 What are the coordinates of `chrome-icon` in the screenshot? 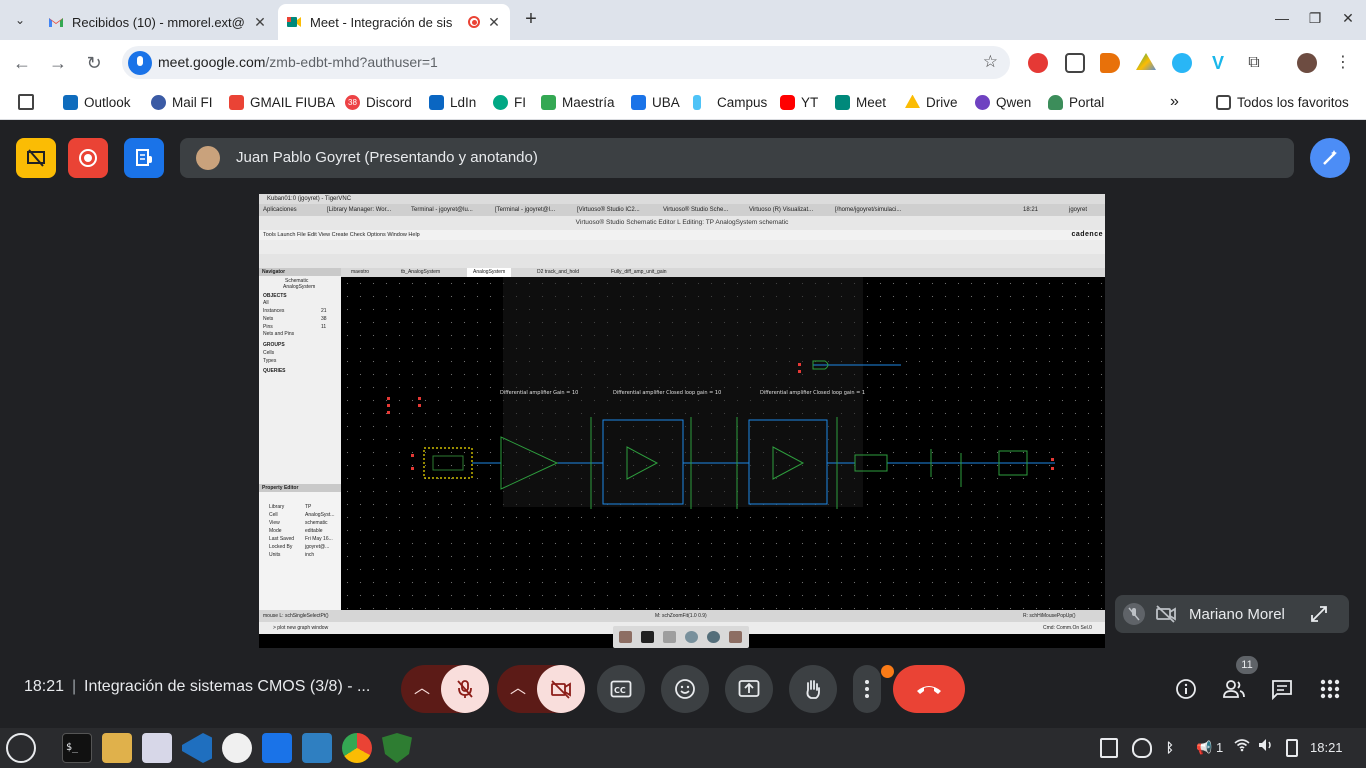 It's located at (357, 748).